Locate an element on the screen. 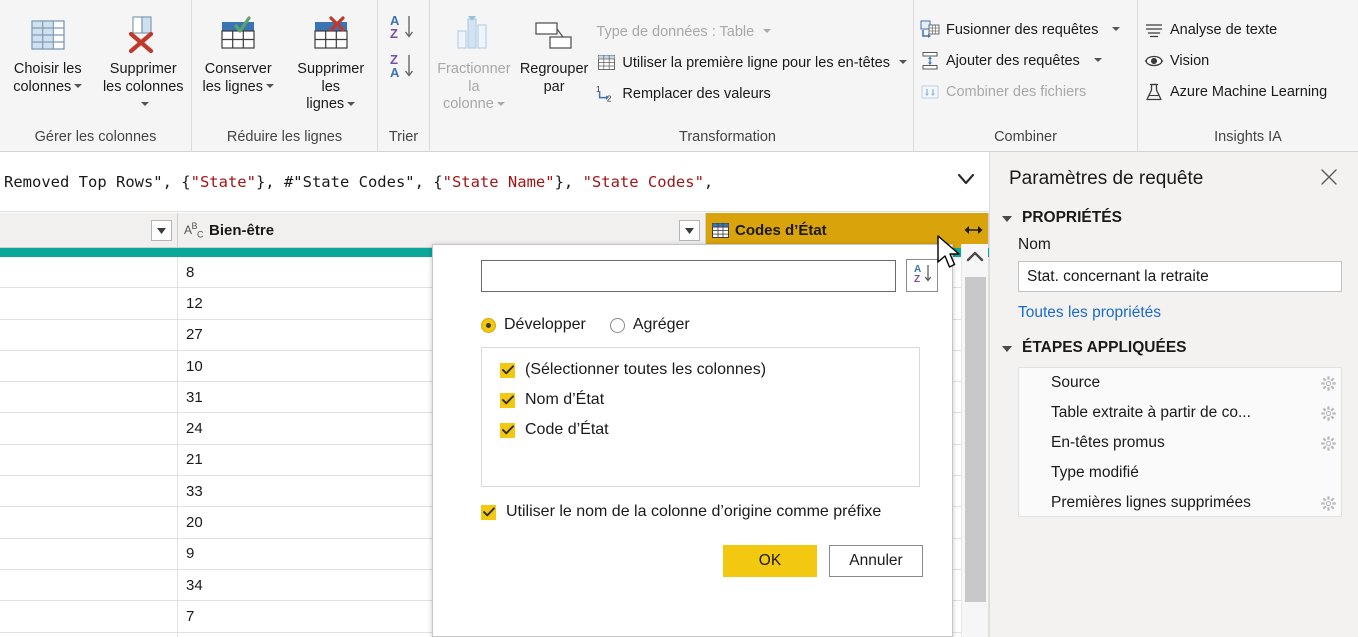  text-analytics-button: Analyse de texte is located at coordinates (1210, 29).